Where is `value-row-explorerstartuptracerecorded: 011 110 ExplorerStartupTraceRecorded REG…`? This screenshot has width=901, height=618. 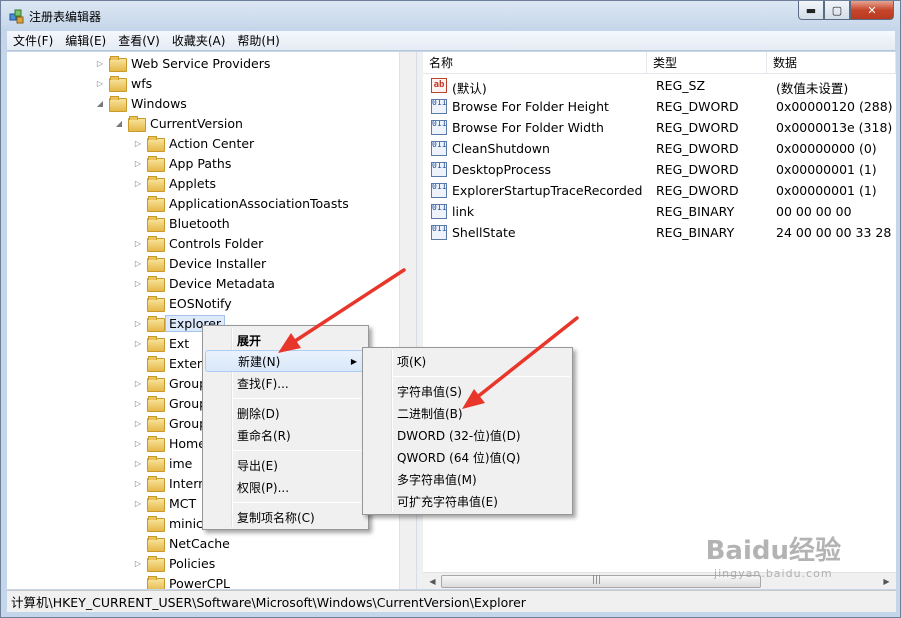 value-row-explorerstartuptracerecorded: 011 110 ExplorerStartupTraceRecorded REG… is located at coordinates (659, 191).